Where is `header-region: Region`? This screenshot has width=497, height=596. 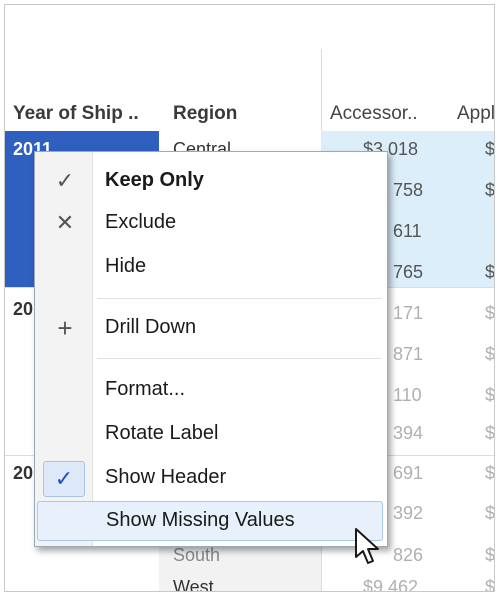
header-region: Region is located at coordinates (205, 114).